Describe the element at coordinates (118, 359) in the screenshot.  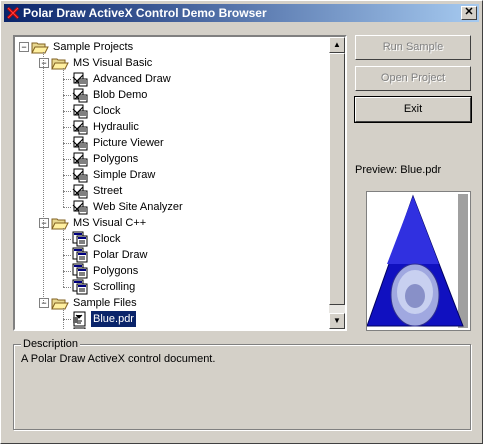
I see `description-text: A Polar Draw ActiveX control document.` at that location.